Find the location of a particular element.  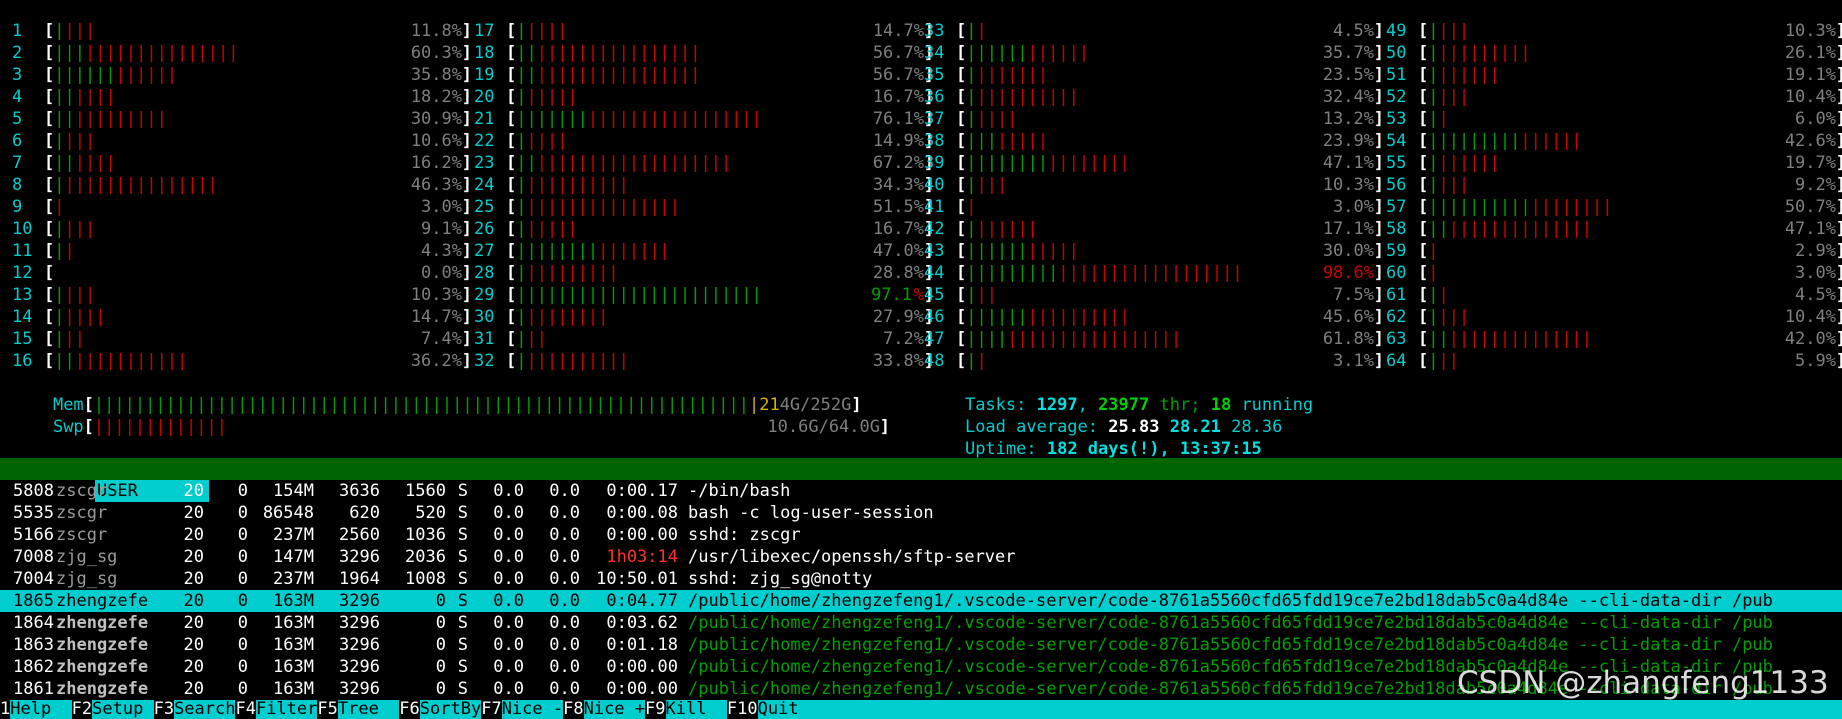

cpu-id: 59 is located at coordinates (1396, 251).